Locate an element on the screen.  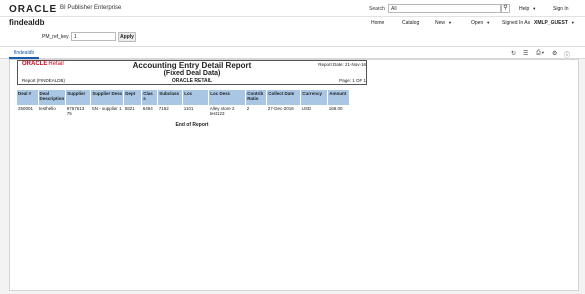
user-menu: XMLP_GUEST ▼ is located at coordinates (554, 23).